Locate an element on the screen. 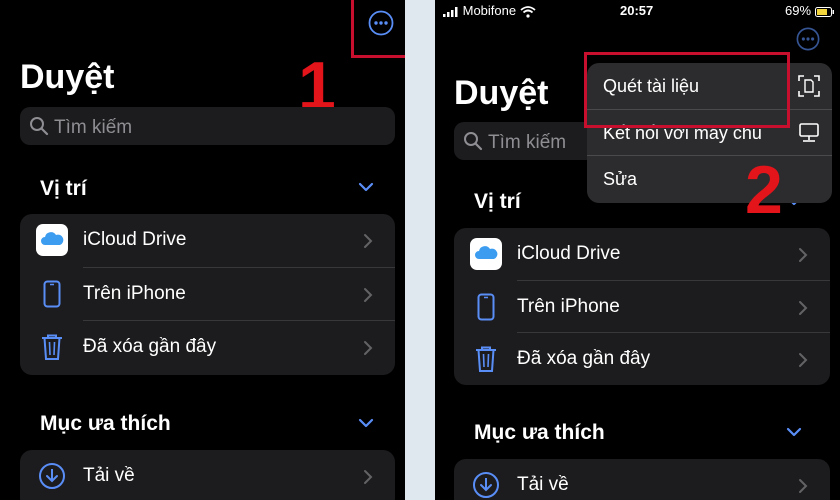  menu-item-label: Sửa is located at coordinates (620, 179).